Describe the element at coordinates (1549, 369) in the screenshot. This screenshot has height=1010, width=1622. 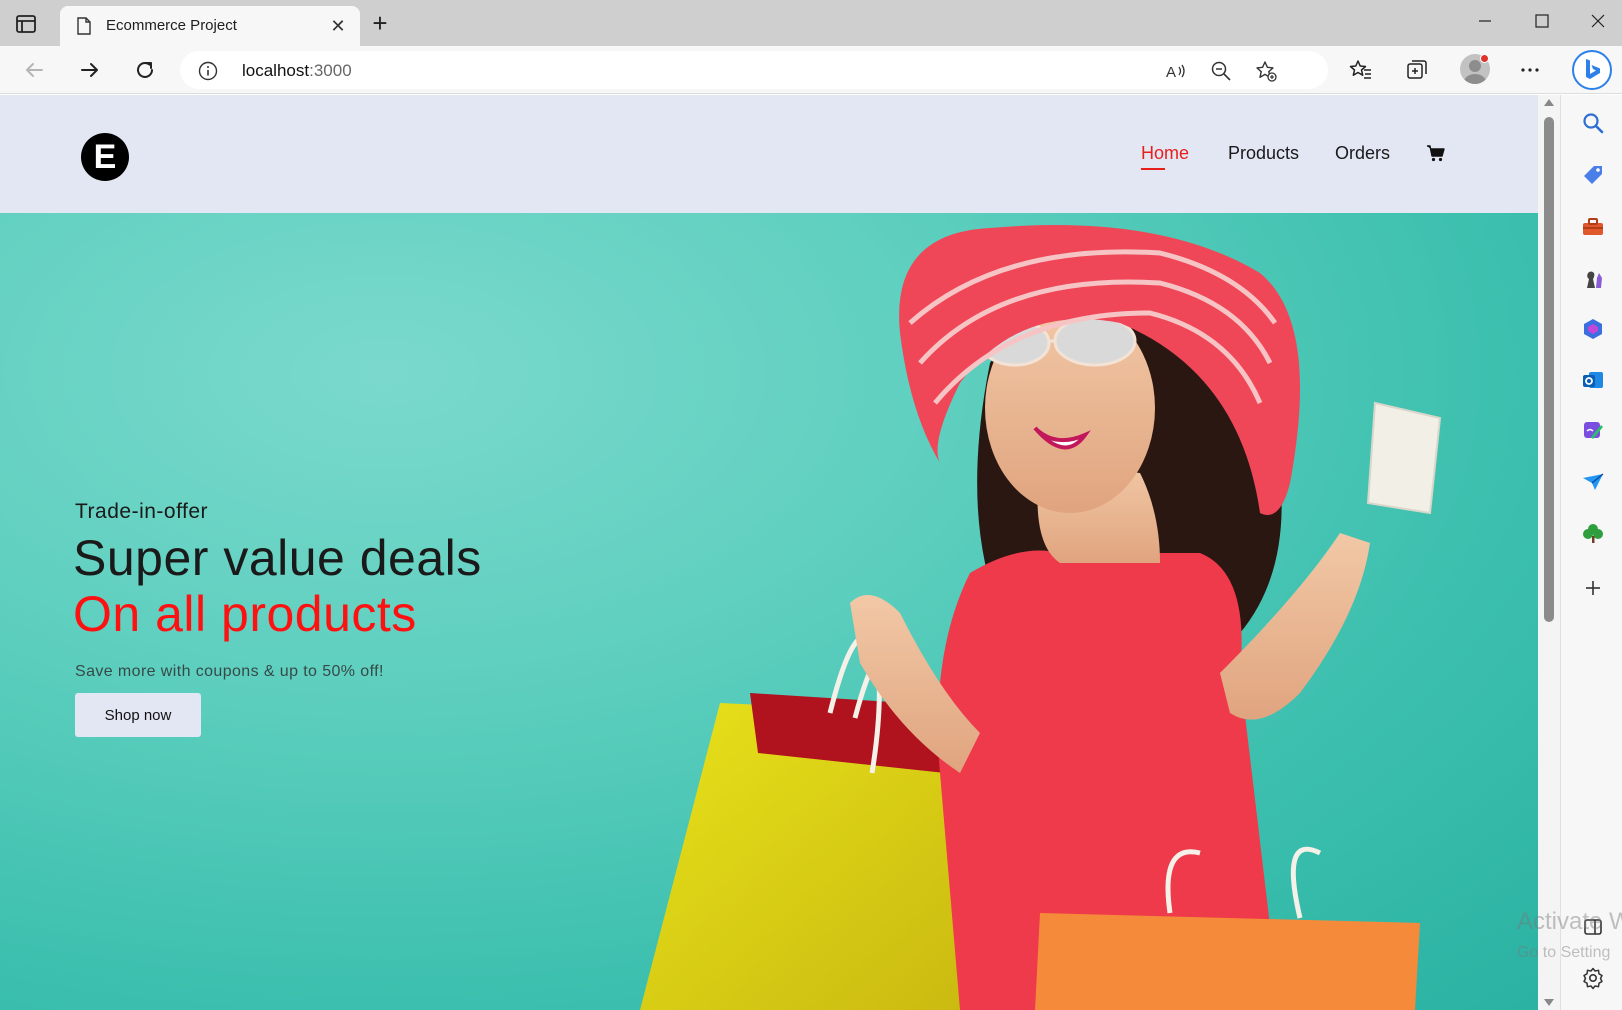
I see `scroll-thumb` at that location.